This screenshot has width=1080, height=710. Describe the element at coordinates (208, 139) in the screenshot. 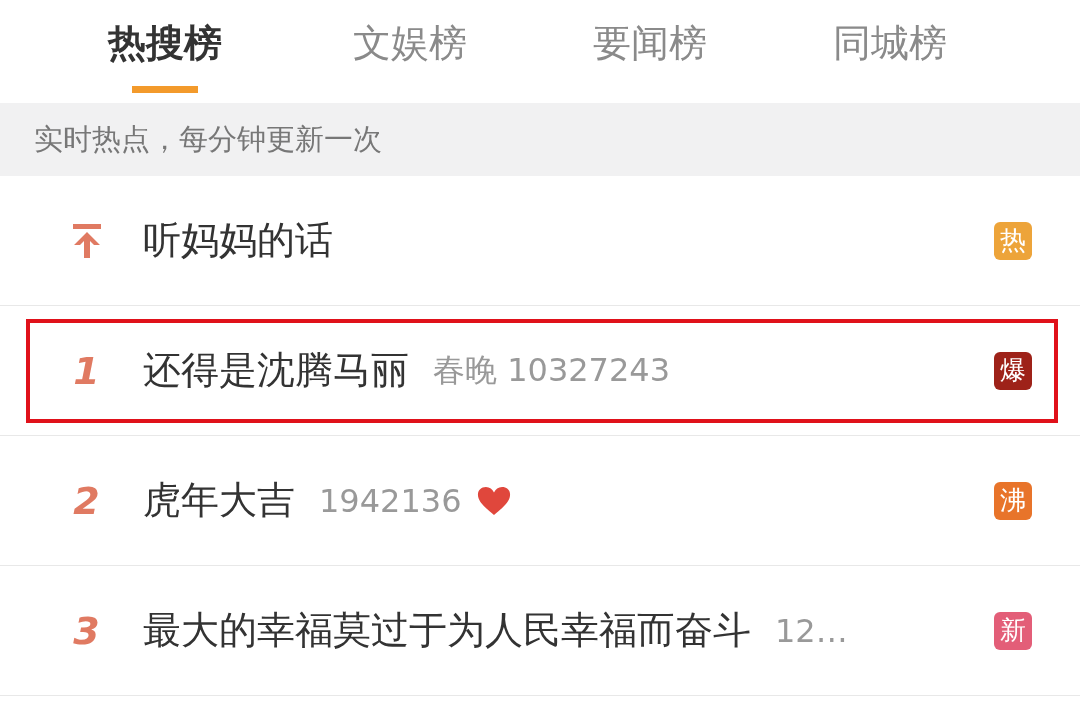

I see `notice-text: 实时热点，每分钟更新一次` at that location.